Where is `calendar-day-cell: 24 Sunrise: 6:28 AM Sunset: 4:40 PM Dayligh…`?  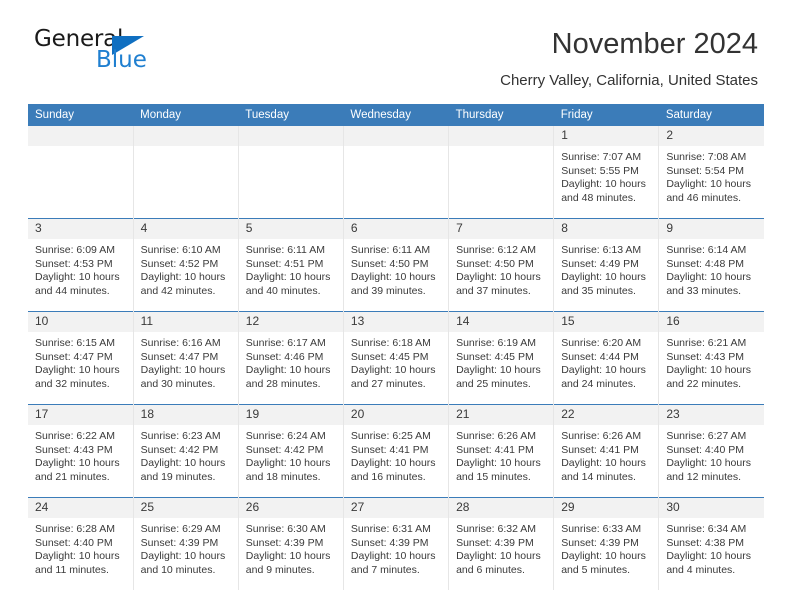 calendar-day-cell: 24 Sunrise: 6:28 AM Sunset: 4:40 PM Dayligh… is located at coordinates (81, 543).